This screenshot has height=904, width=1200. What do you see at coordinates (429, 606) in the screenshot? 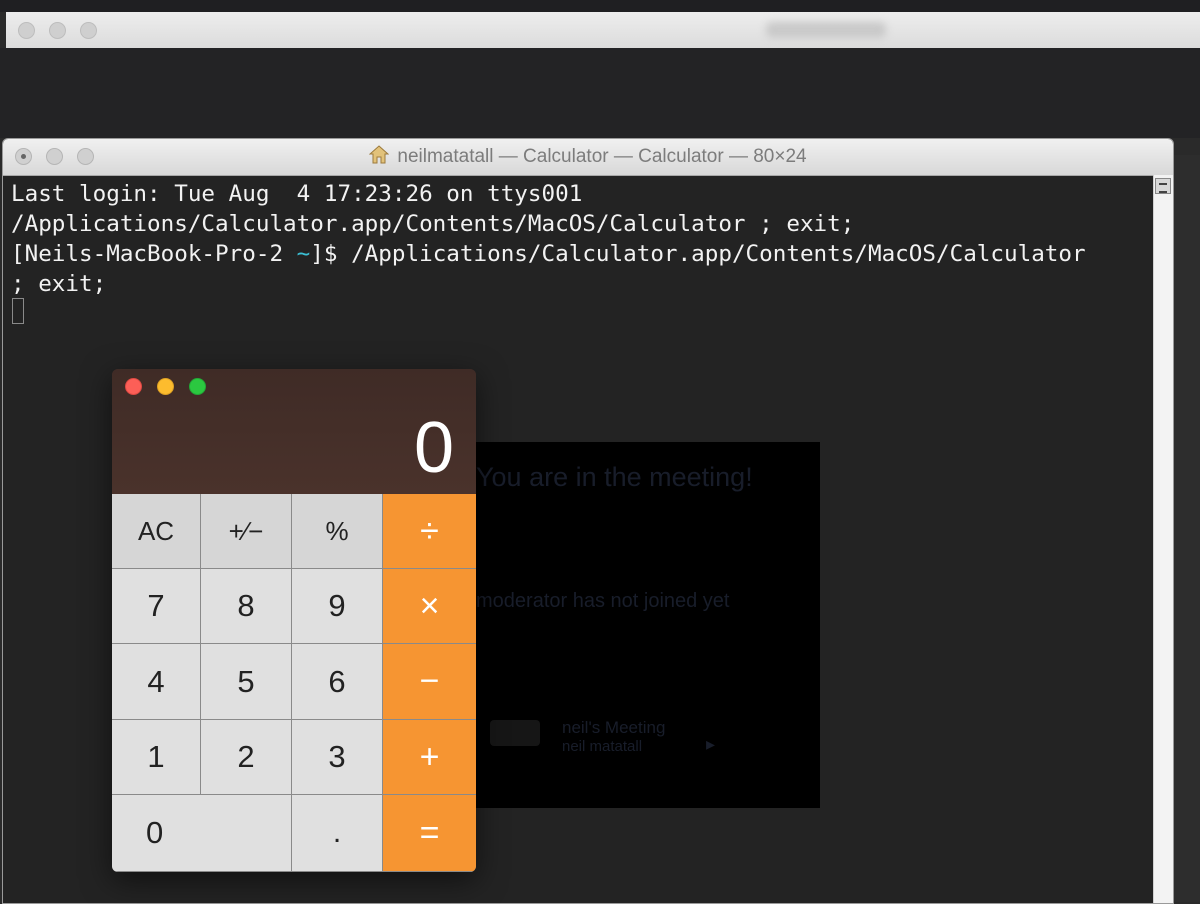
I see `multiply-button: ×` at bounding box center [429, 606].